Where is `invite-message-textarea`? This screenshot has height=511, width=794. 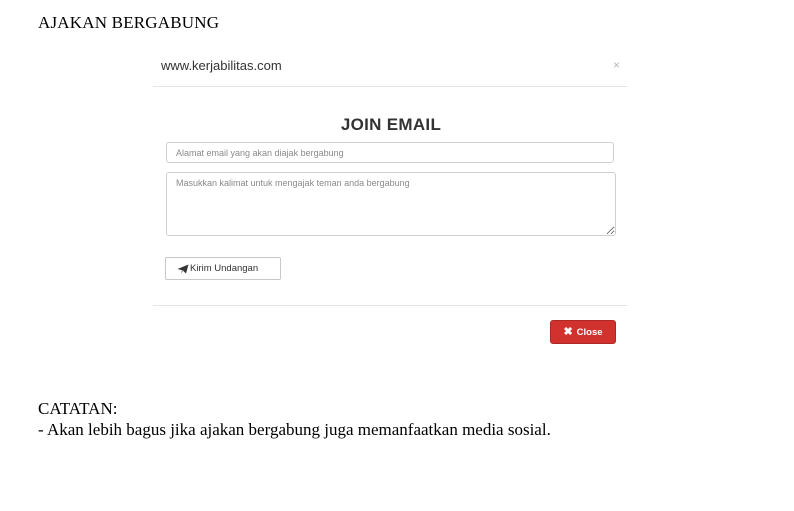 invite-message-textarea is located at coordinates (391, 204).